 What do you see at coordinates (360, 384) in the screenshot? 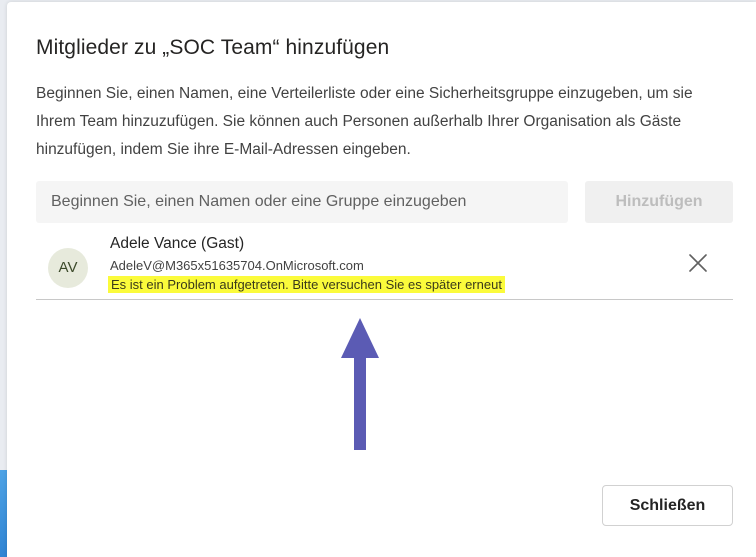
I see `annotation-arrow-up-icon` at bounding box center [360, 384].